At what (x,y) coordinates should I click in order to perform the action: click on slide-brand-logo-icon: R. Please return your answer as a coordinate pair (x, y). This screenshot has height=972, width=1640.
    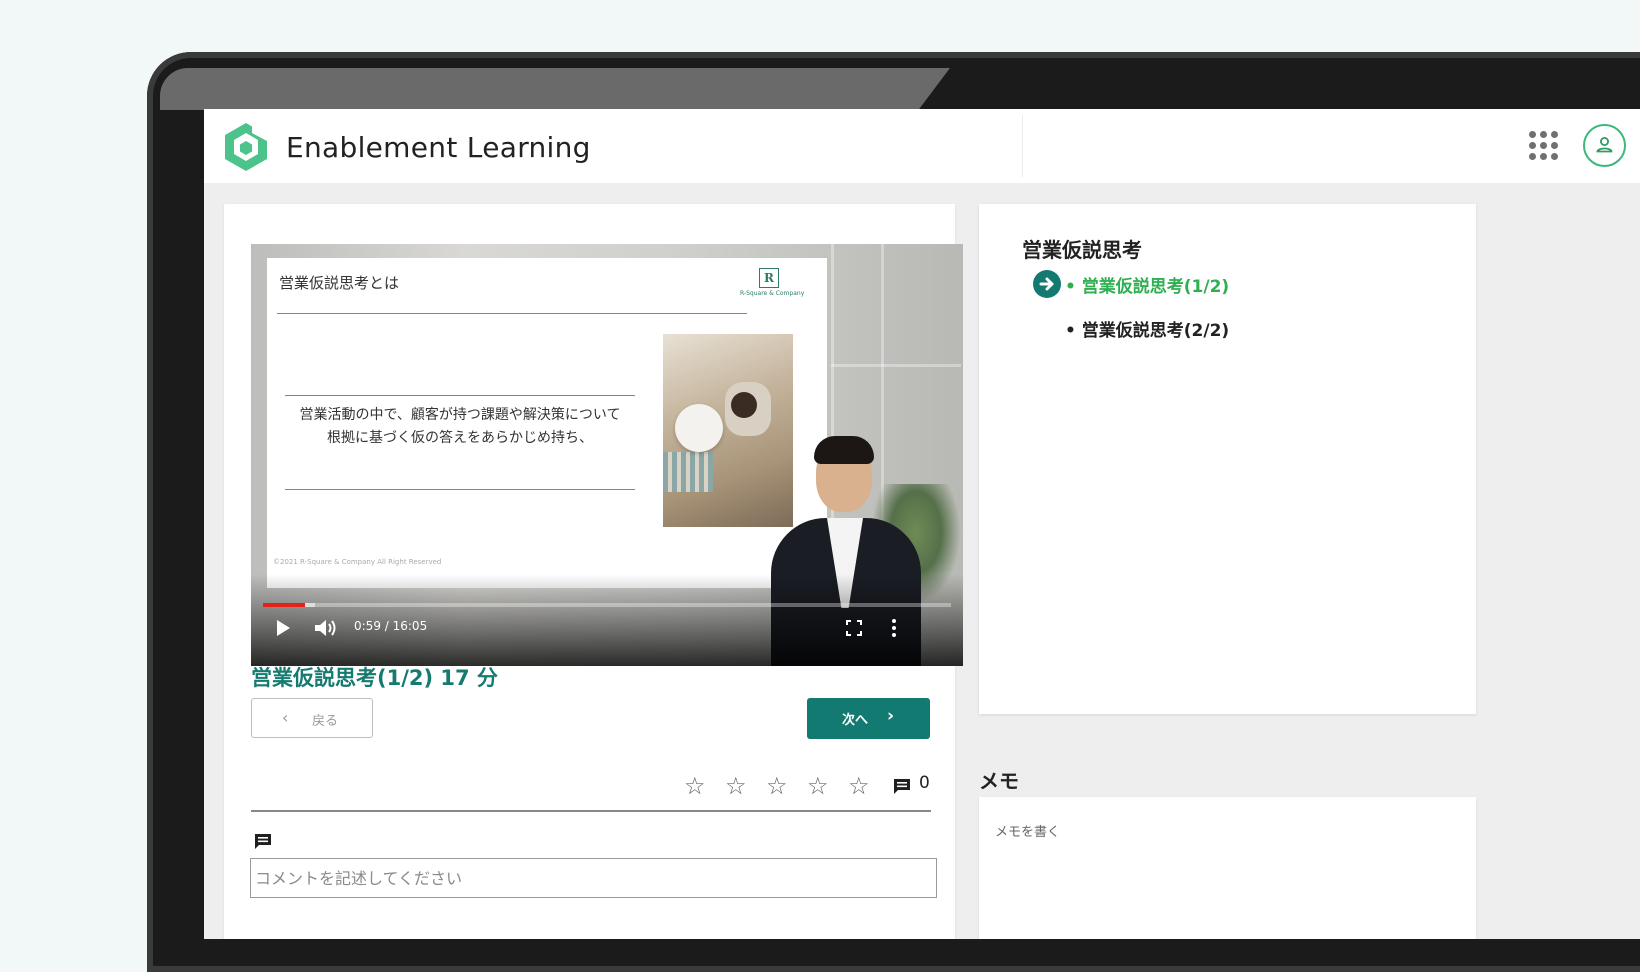
    Looking at the image, I should click on (769, 278).